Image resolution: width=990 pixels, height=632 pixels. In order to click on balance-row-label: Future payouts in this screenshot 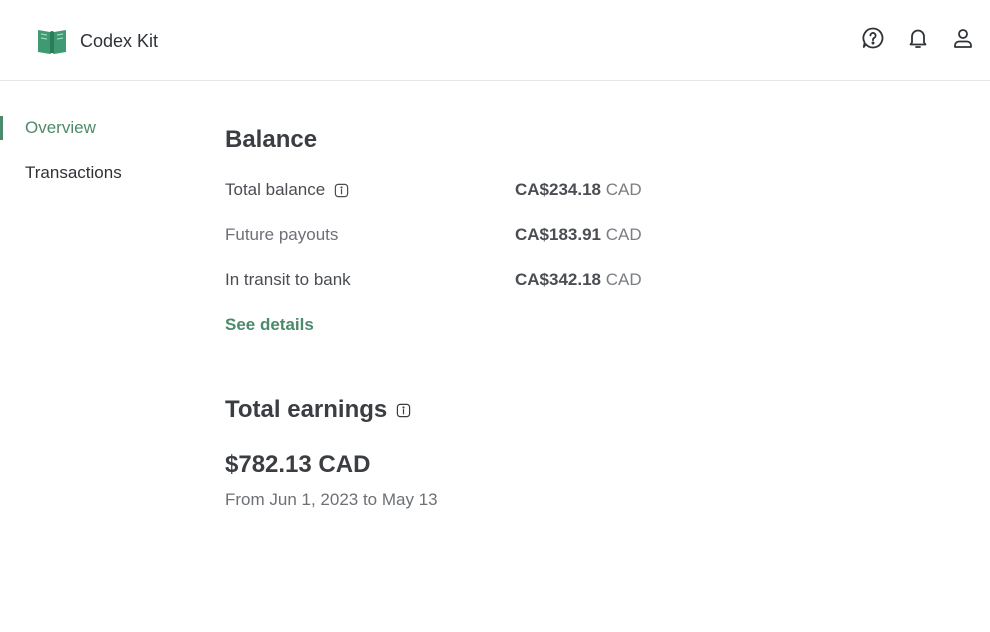, I will do `click(282, 234)`.